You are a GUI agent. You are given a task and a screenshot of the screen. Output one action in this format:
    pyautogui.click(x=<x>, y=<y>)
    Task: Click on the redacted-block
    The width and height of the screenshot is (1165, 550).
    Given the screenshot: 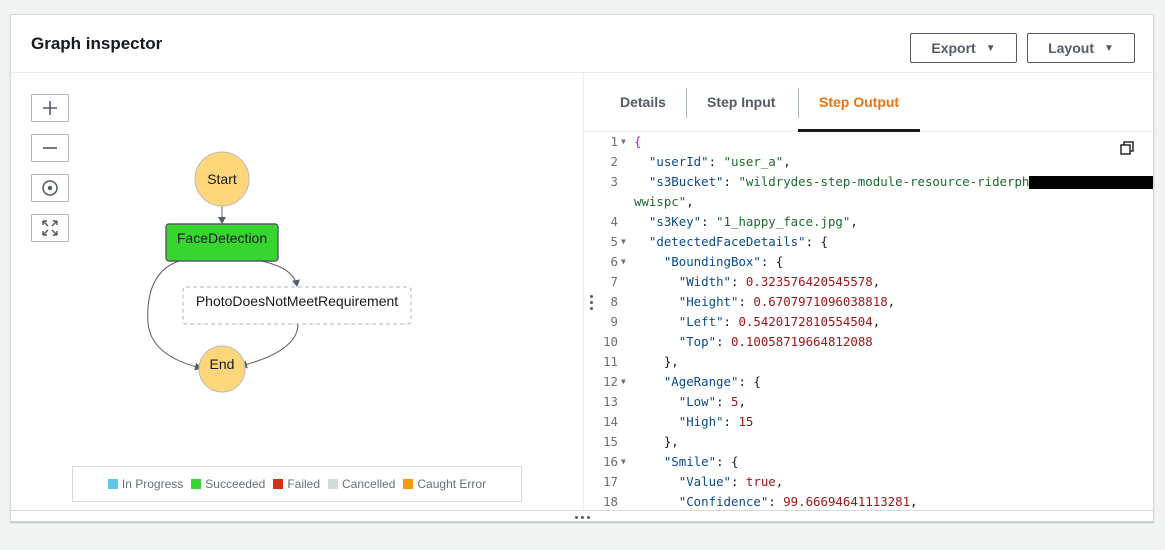 What is the action you would take?
    pyautogui.click(x=1091, y=182)
    